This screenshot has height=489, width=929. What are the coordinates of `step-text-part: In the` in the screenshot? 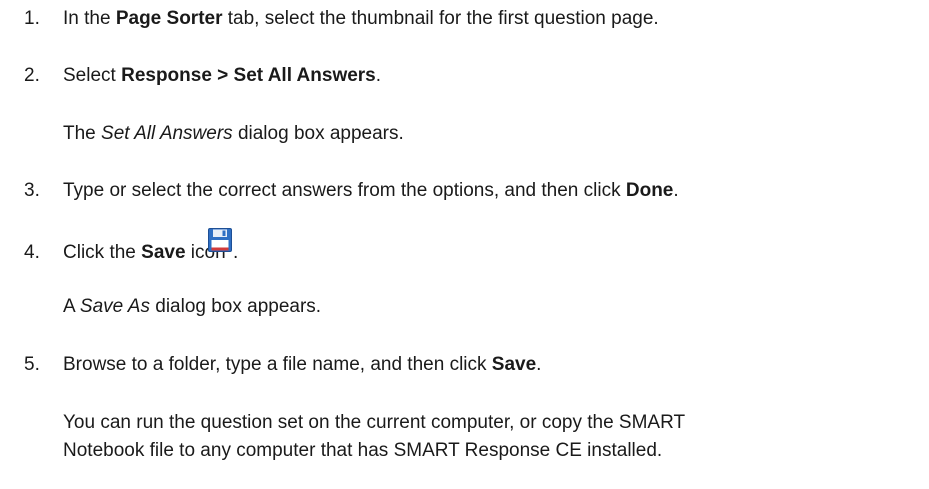 It's located at (89, 18).